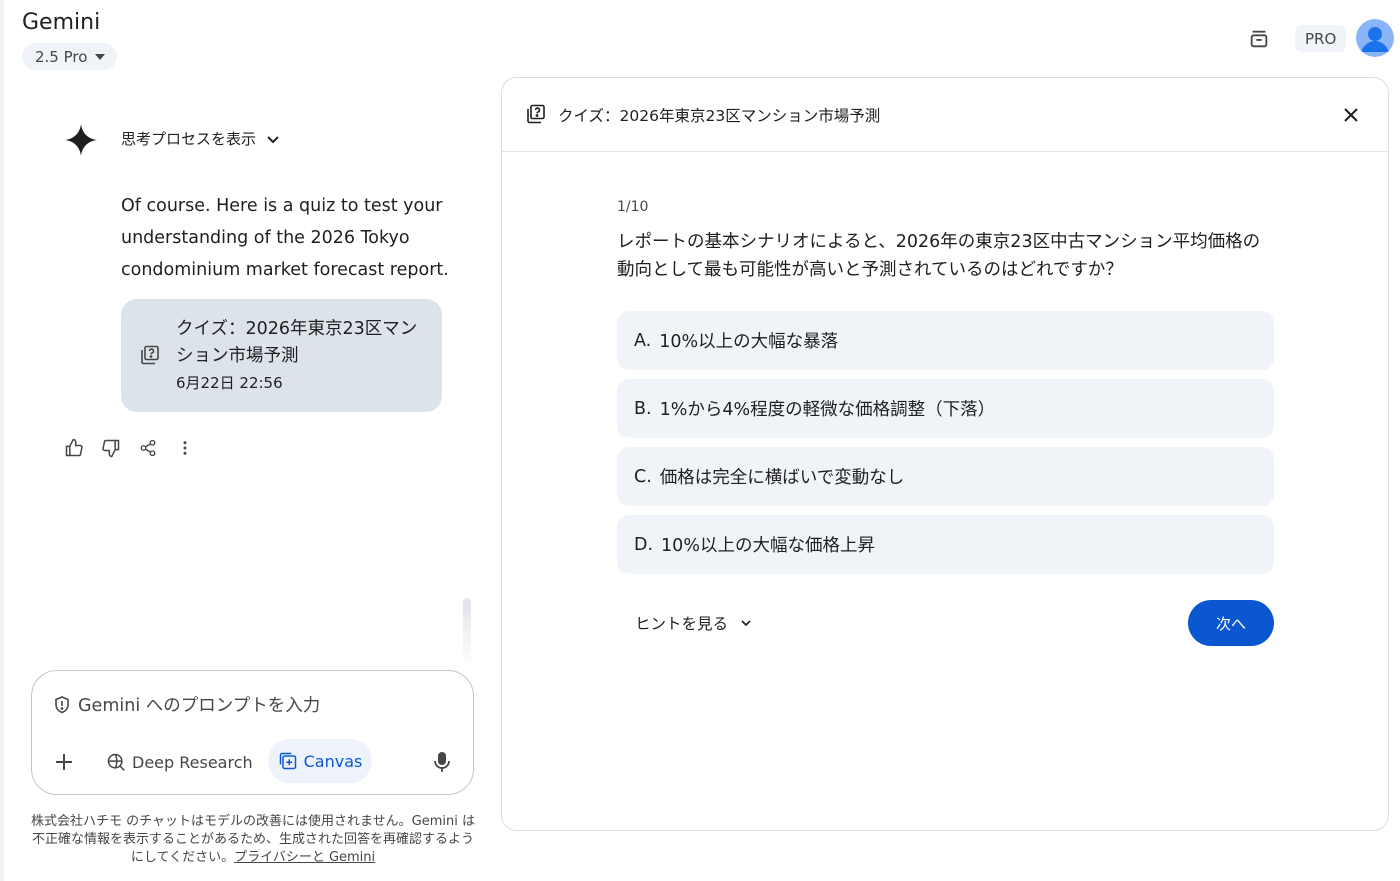 This screenshot has height=881, width=1400. Describe the element at coordinates (62, 707) in the screenshot. I see `shield-icon` at that location.